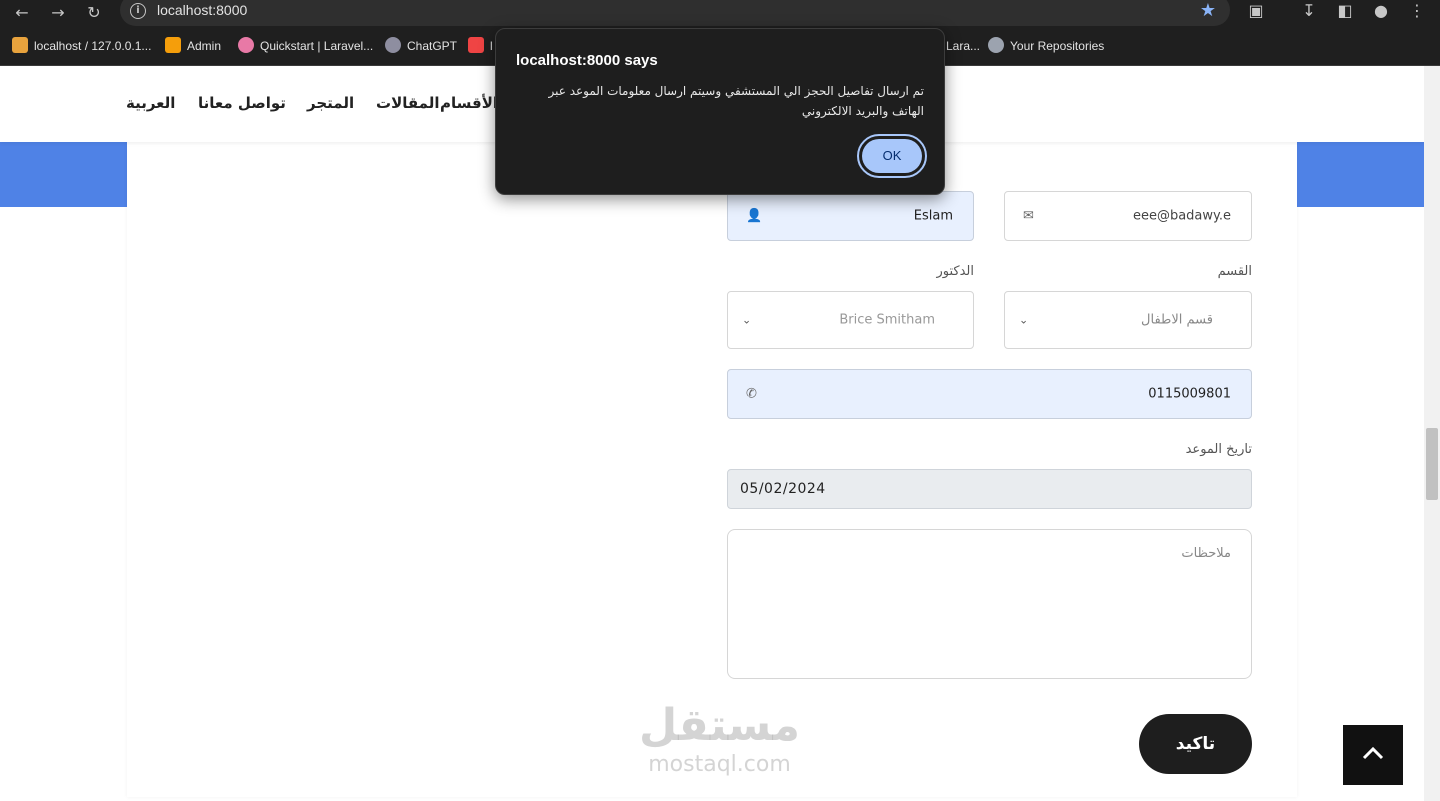 Image resolution: width=1440 pixels, height=801 pixels. Describe the element at coordinates (587, 60) in the screenshot. I see `dialog-title: localhost:8000 says` at that location.